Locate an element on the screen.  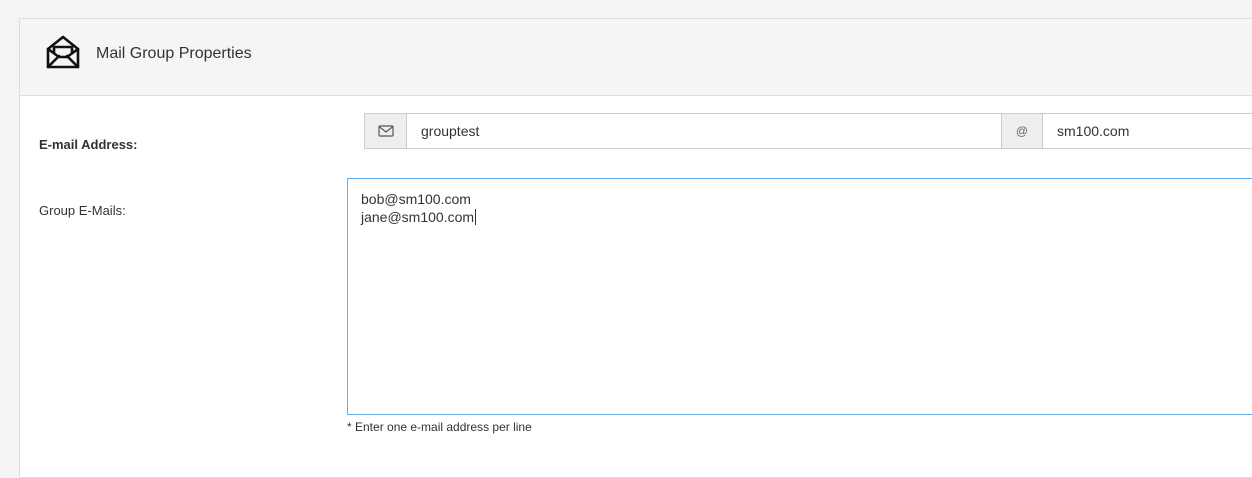
open-envelope-icon is located at coordinates (63, 52).